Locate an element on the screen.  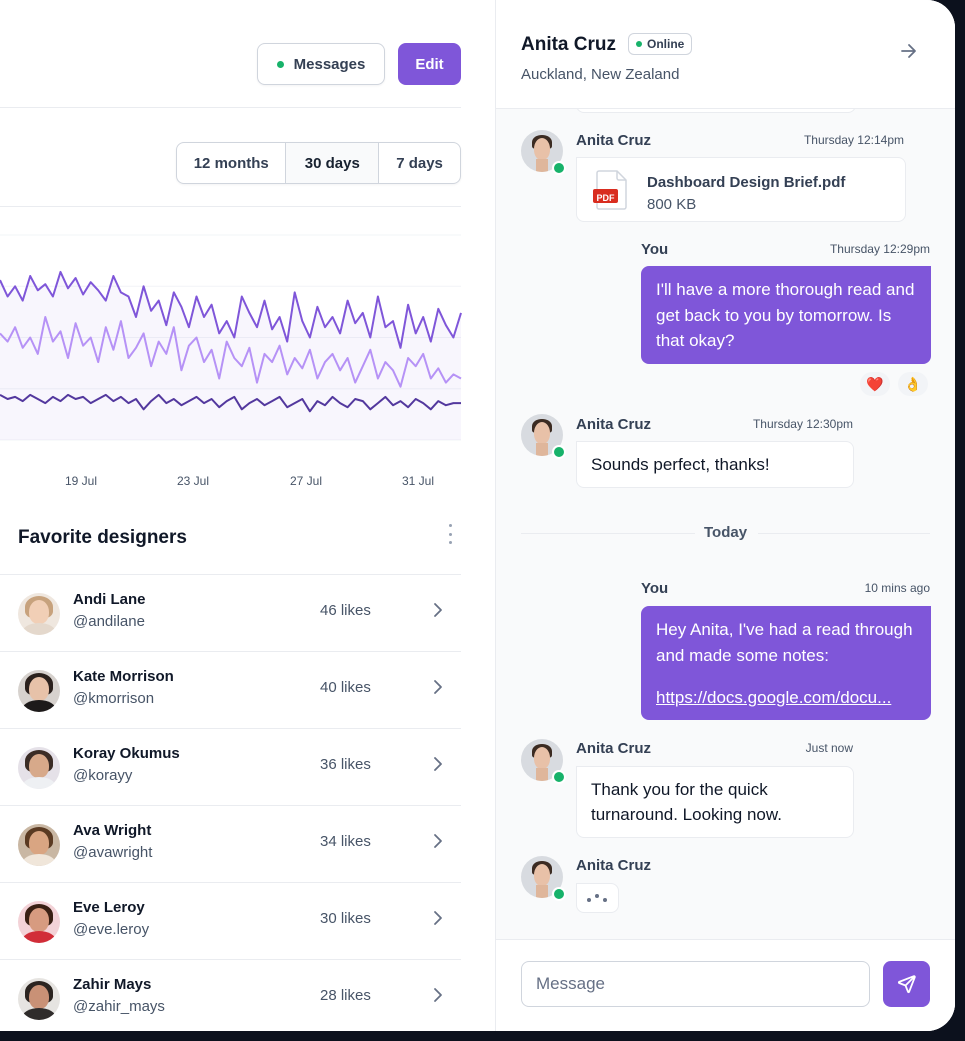
designer-name: Andi Lane is located at coordinates (109, 599).